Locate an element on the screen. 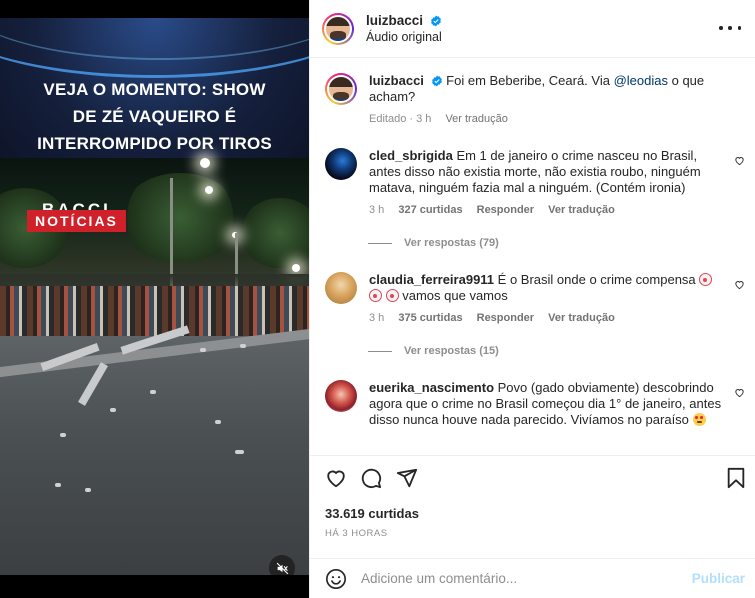 Image resolution: width=755 pixels, height=598 pixels. post-timestamp: HÁ 3 HORAS is located at coordinates (356, 533).